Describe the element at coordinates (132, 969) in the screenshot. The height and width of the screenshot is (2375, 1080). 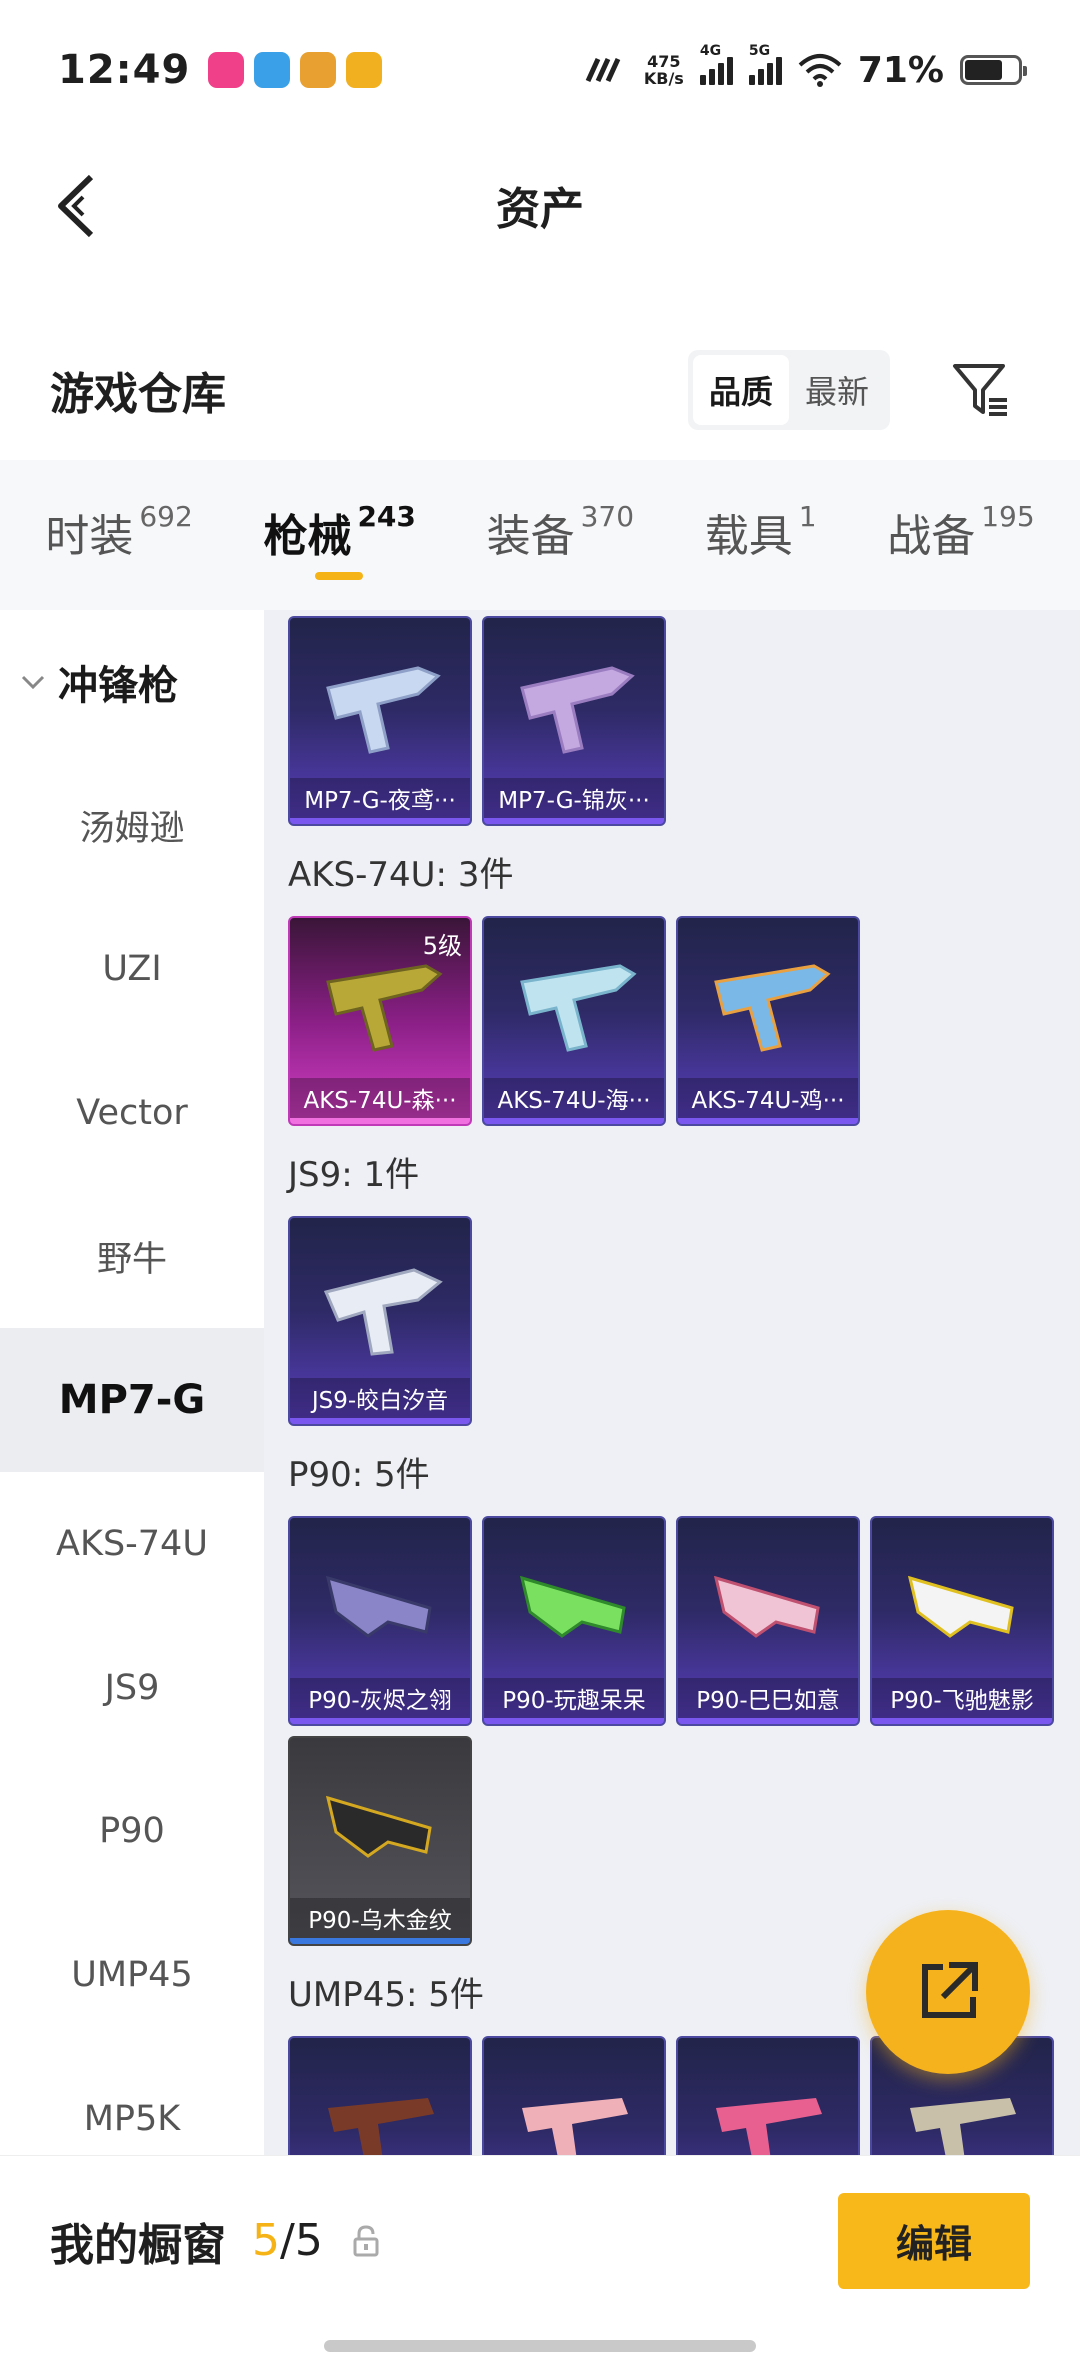
I see `sidebar-item-uzi: UZI` at that location.